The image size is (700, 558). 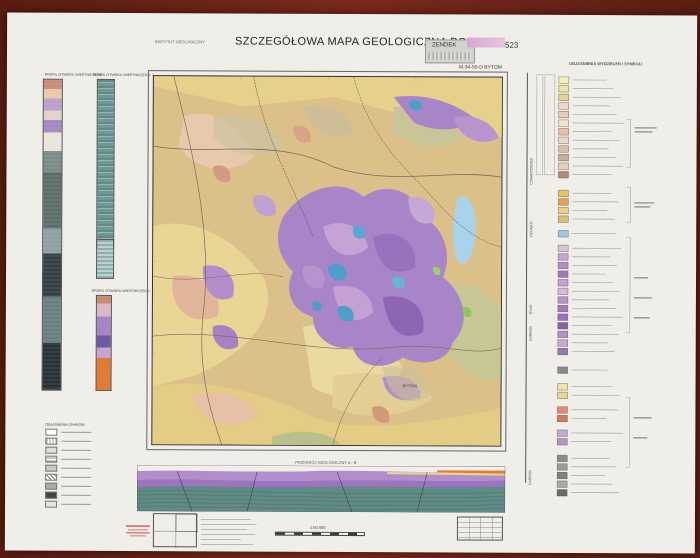 I want to click on index-map-svg, so click(x=176, y=531).